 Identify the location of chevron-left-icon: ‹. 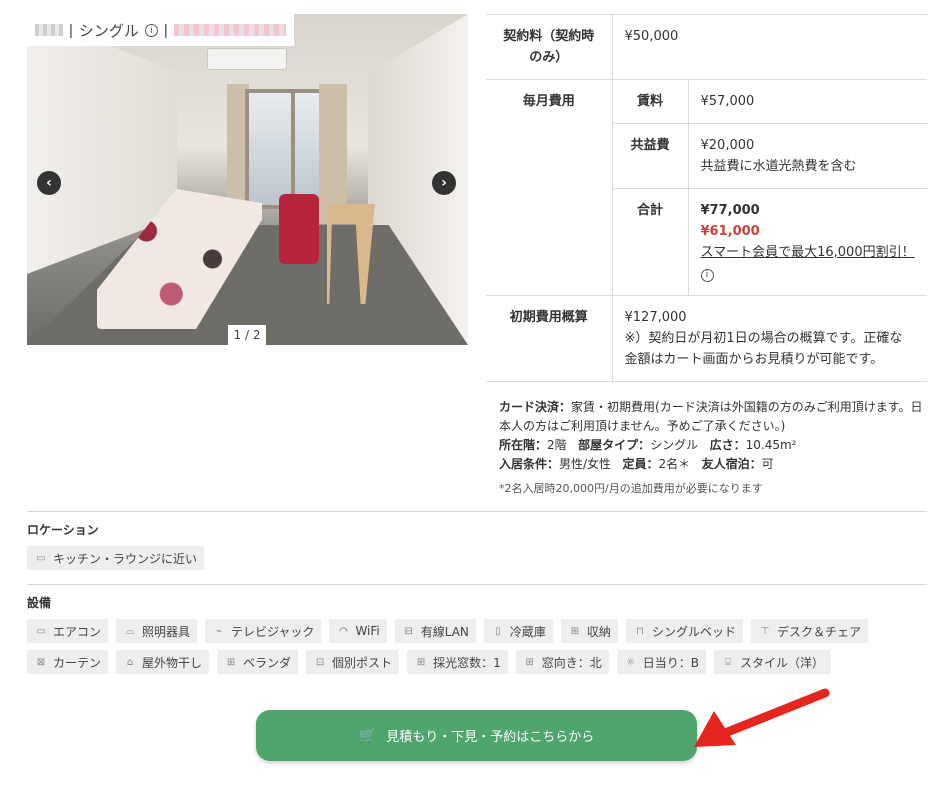
(49, 183).